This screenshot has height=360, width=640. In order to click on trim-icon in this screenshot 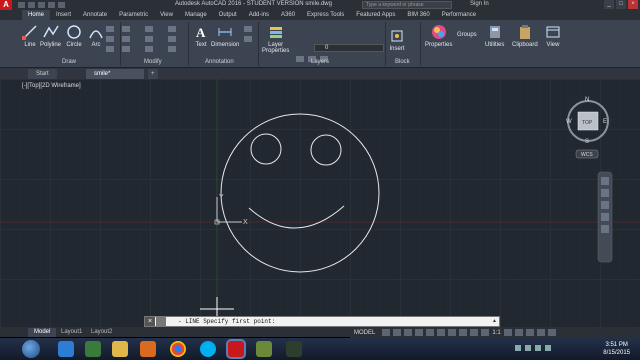, I will do `click(172, 29)`.